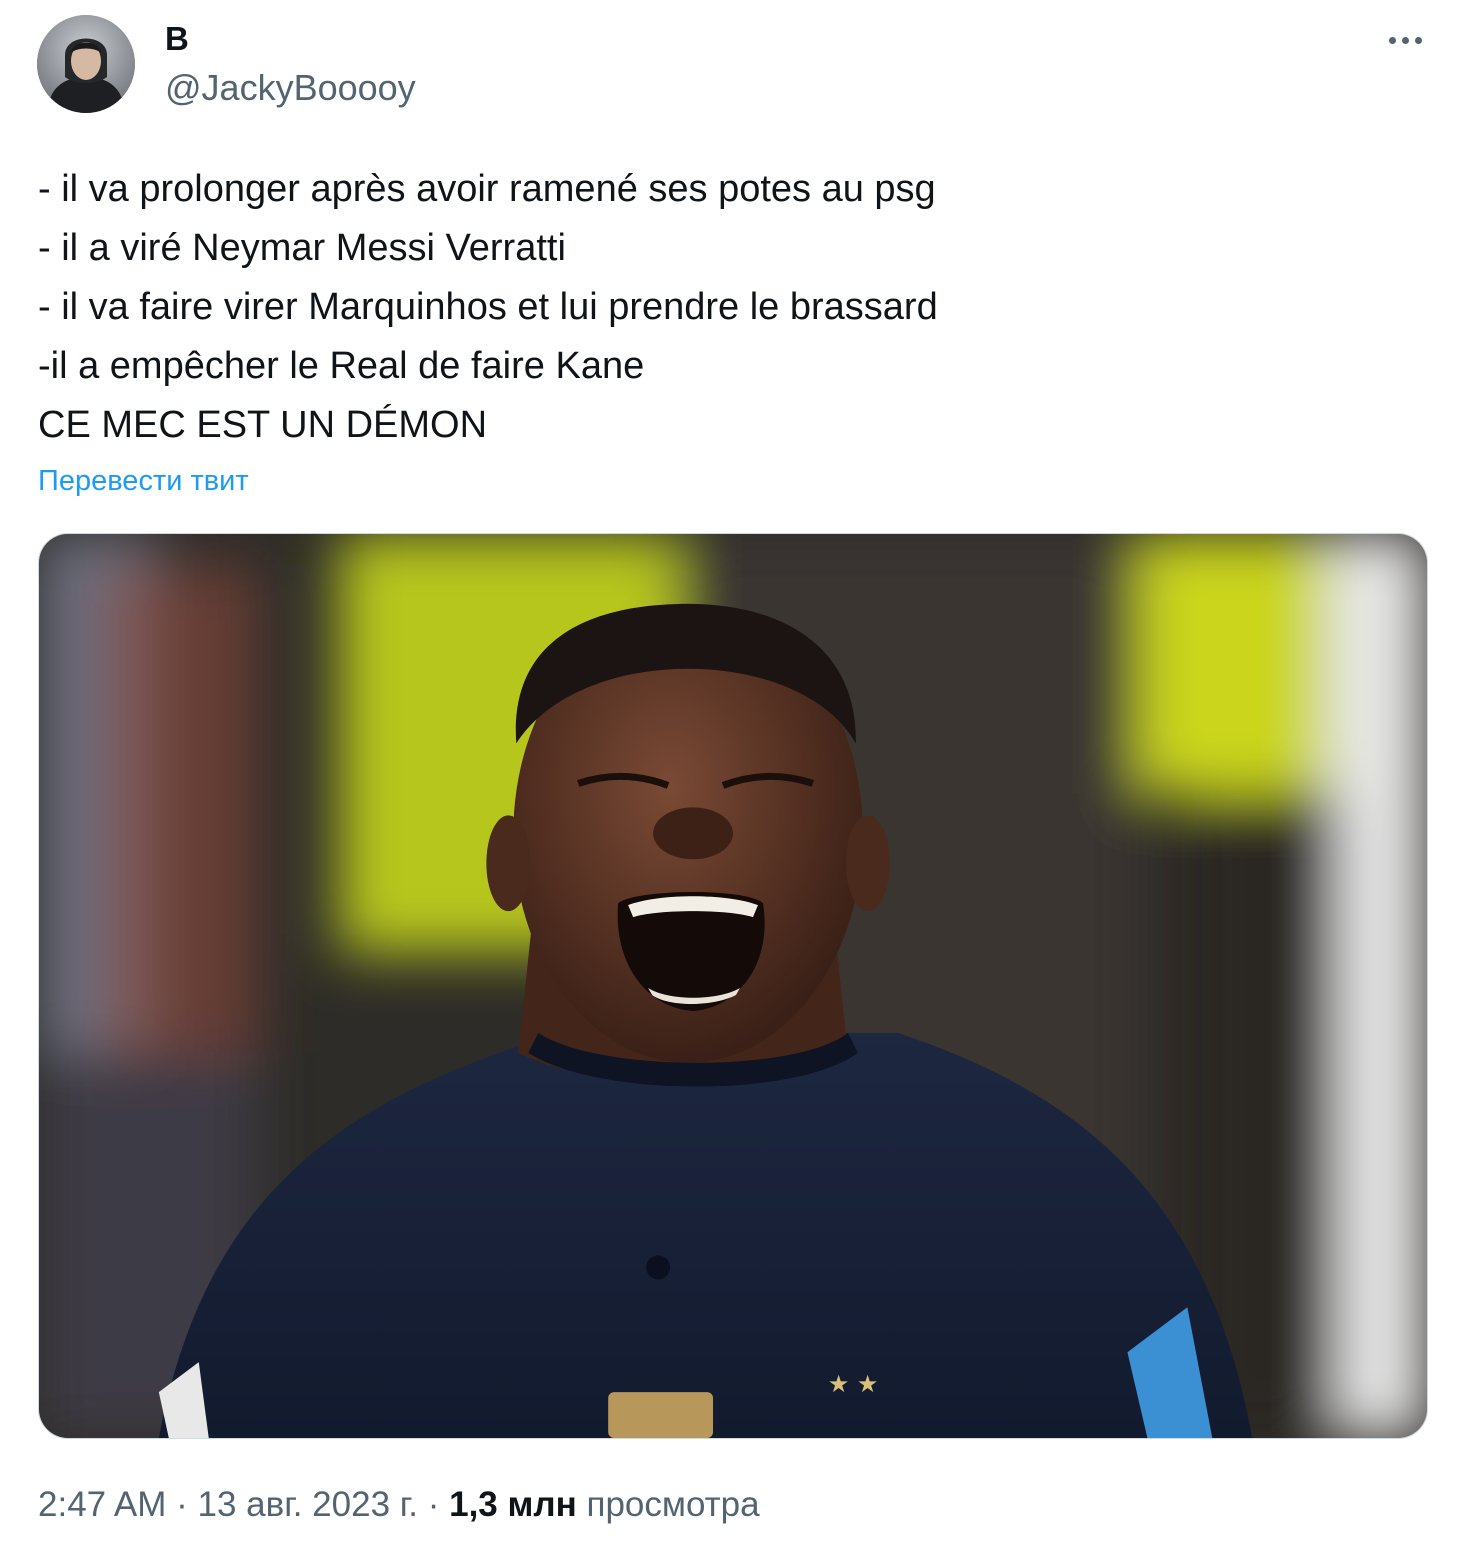 Image resolution: width=1460 pixels, height=1546 pixels. I want to click on views-count: 1,3 млн, so click(513, 1504).